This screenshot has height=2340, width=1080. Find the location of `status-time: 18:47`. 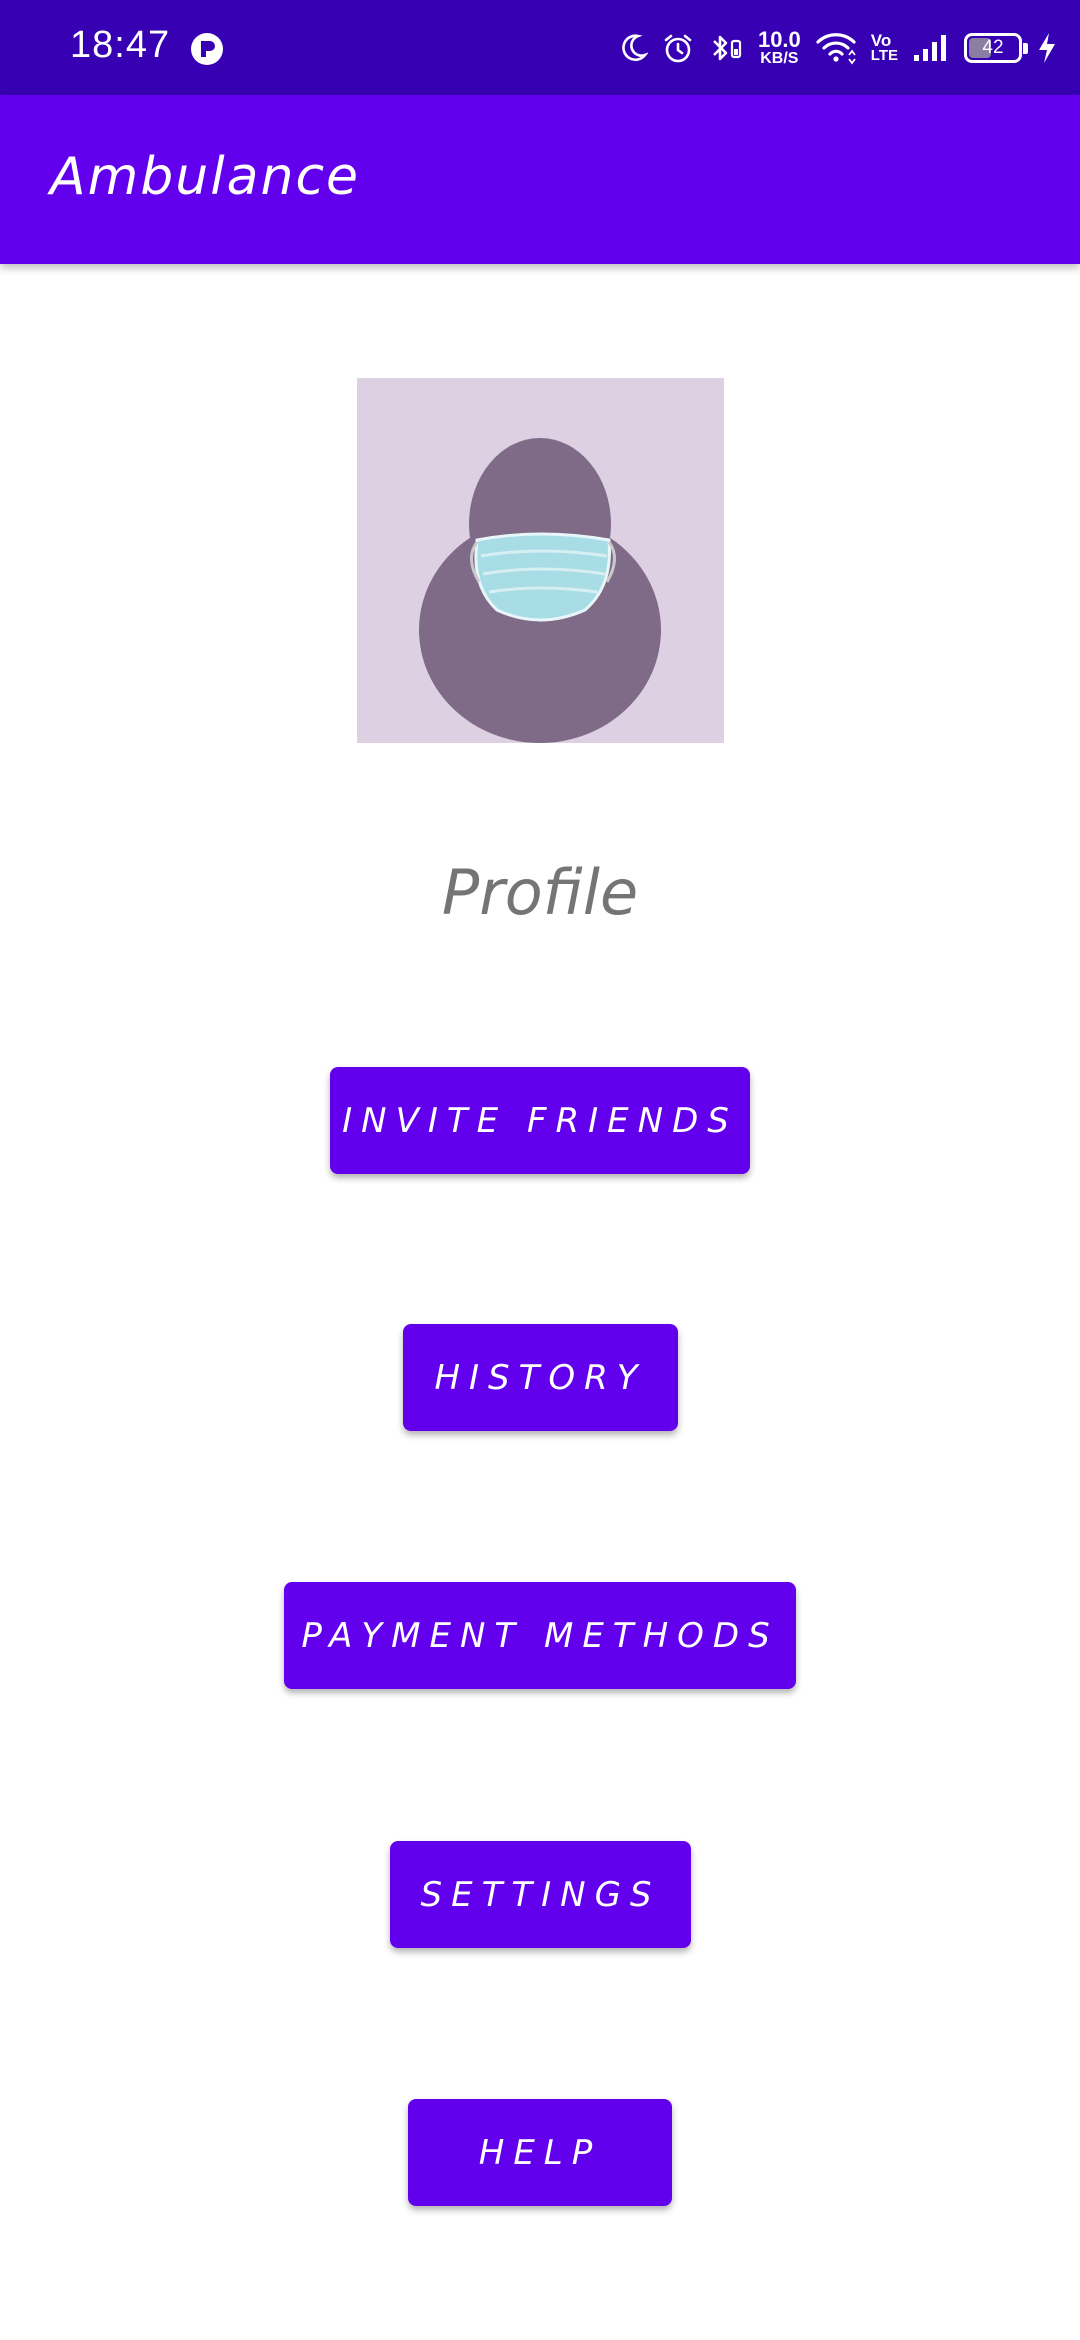

status-time: 18:47 is located at coordinates (120, 45).